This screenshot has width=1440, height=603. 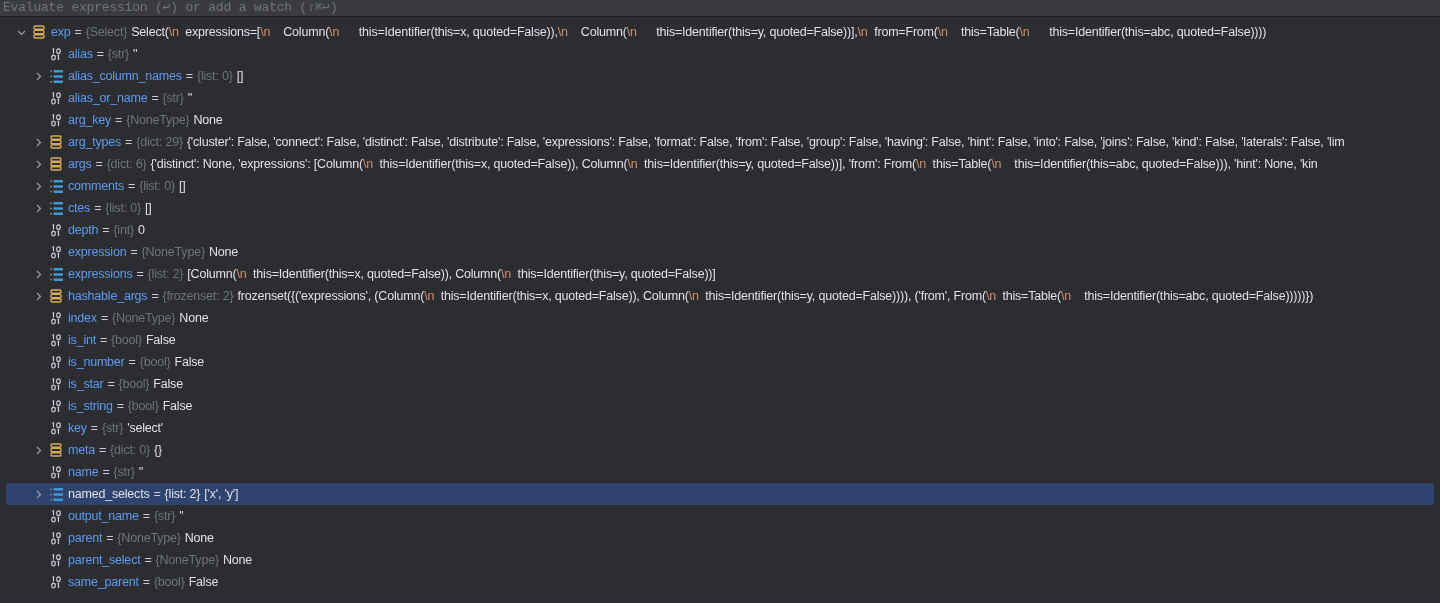 What do you see at coordinates (451, 274) in the screenshot?
I see `variable-value: [Column(\n this=Identifier(this=x, quoted=False)), Column(\n this=Identifier(this=y, quoted=False))]` at bounding box center [451, 274].